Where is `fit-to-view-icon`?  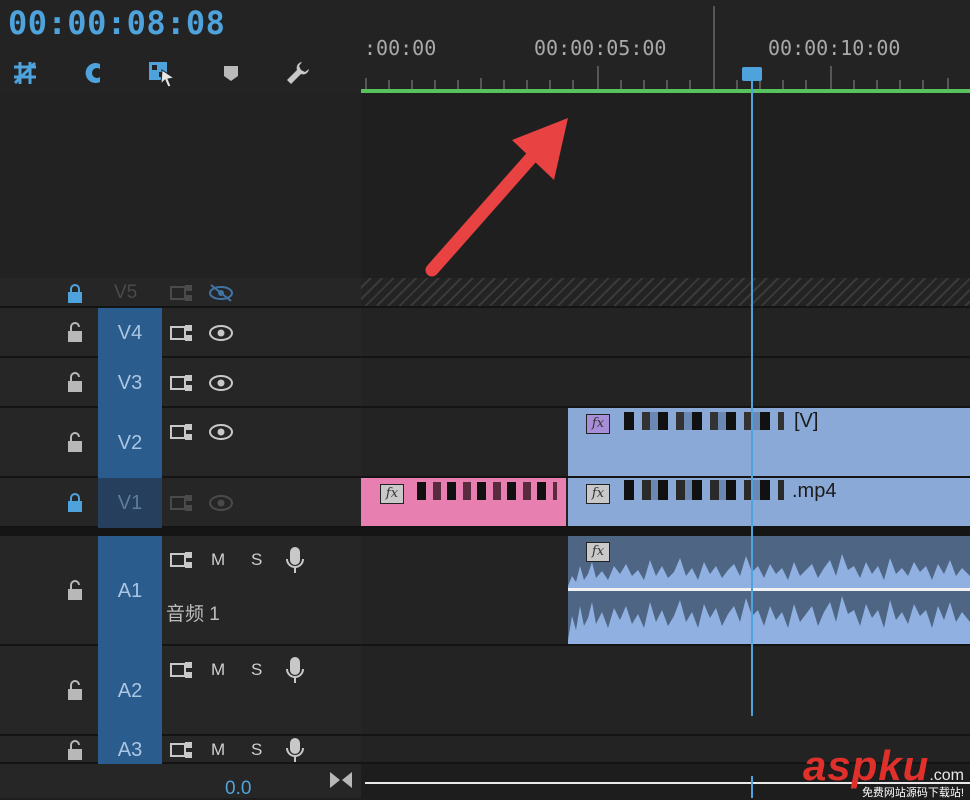 fit-to-view-icon is located at coordinates (341, 782).